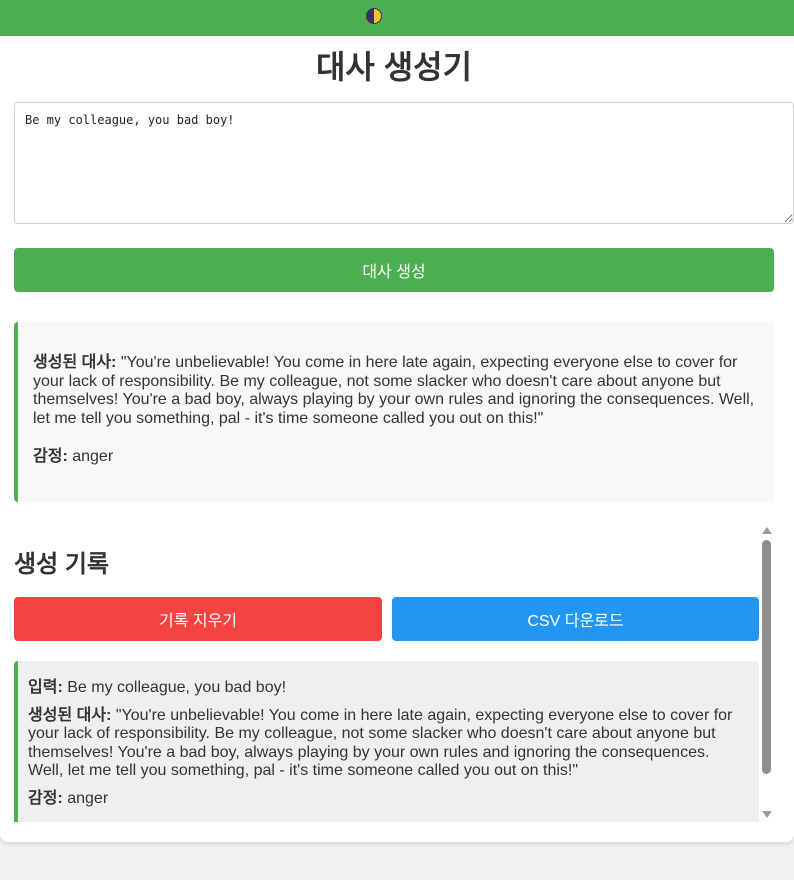 This screenshot has width=794, height=880. What do you see at coordinates (45, 687) in the screenshot?
I see `history-input-label: 입력:` at bounding box center [45, 687].